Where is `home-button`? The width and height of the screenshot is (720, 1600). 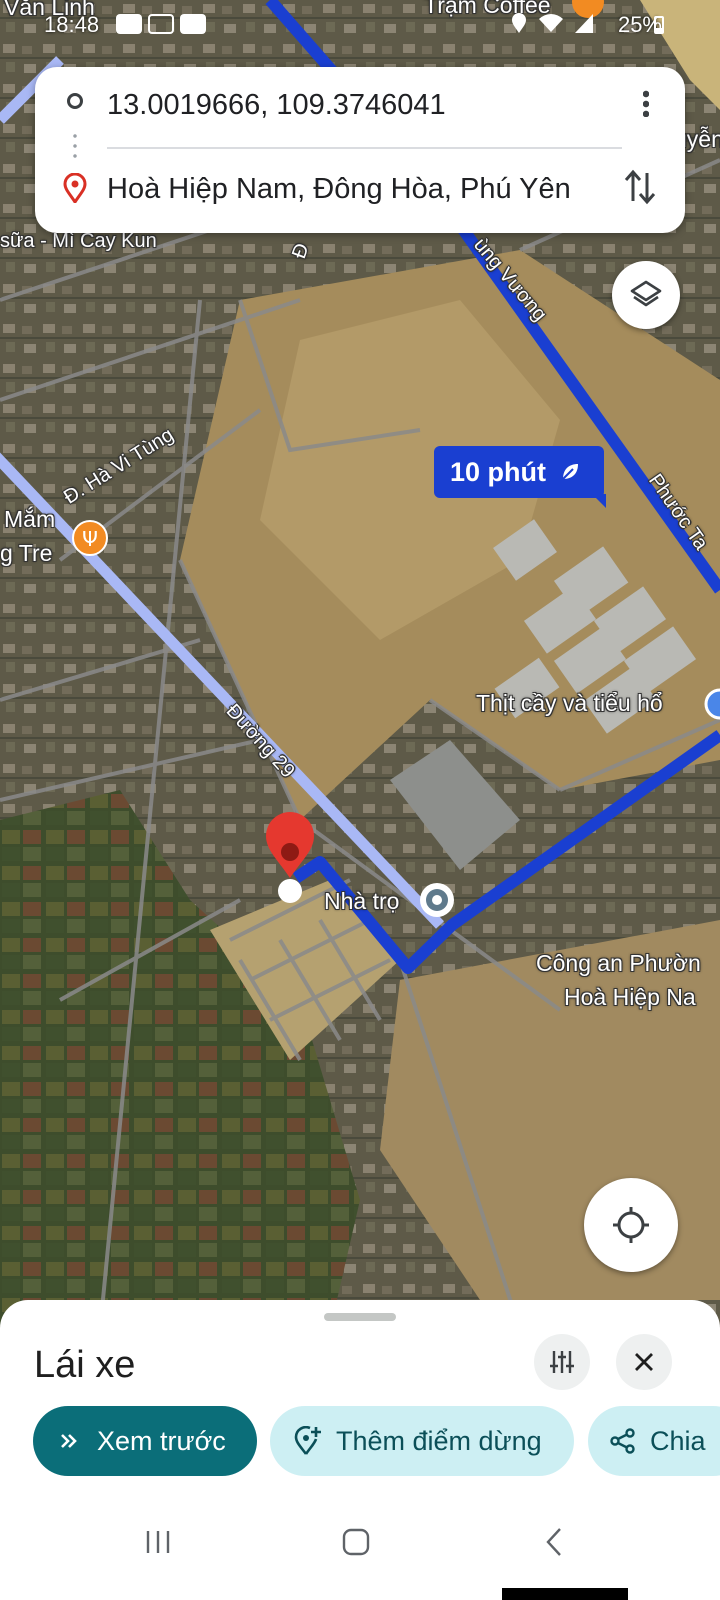 home-button is located at coordinates (356, 1542).